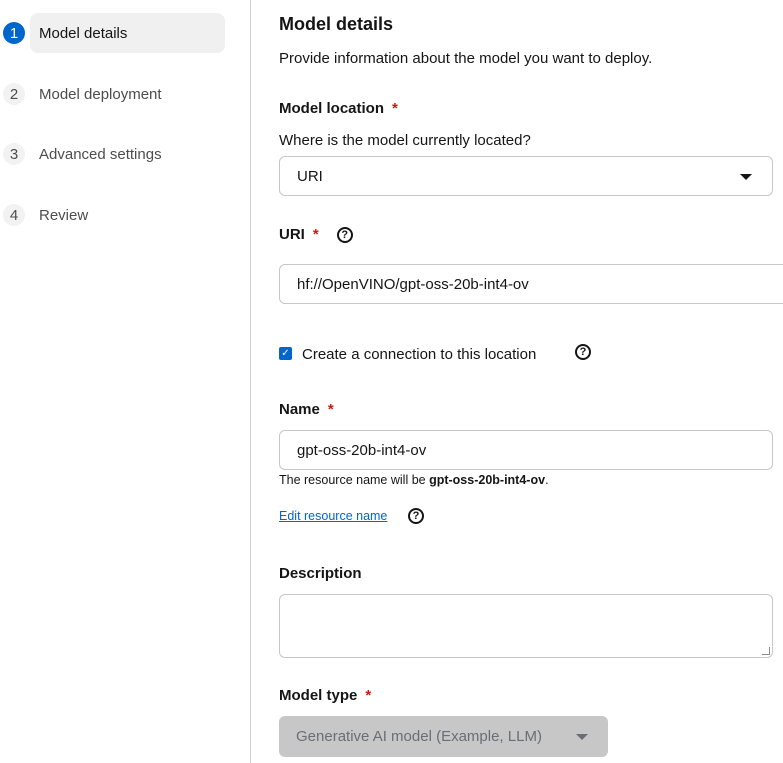 The image size is (783, 763). Describe the element at coordinates (419, 354) in the screenshot. I see `create-connection-label: Create a connection to this location` at that location.